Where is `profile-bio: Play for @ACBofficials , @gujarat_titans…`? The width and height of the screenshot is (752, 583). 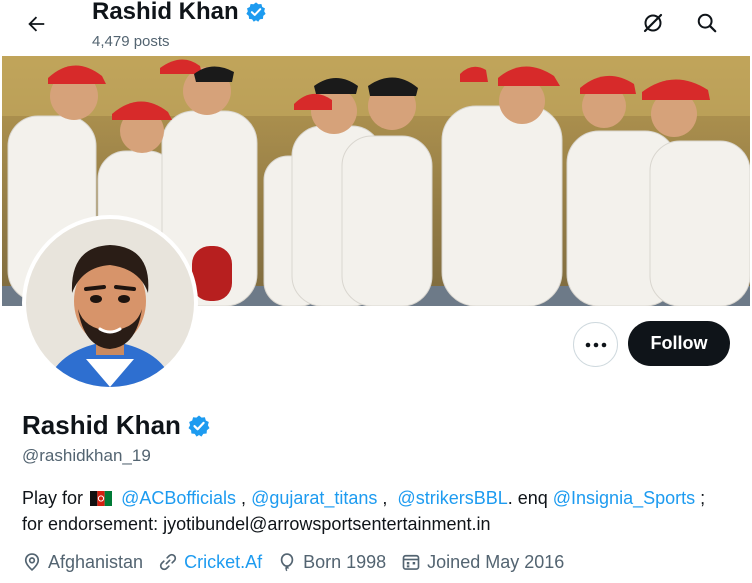
profile-bio: Play for @ACBofficials , @gujarat_titans… is located at coordinates (382, 511).